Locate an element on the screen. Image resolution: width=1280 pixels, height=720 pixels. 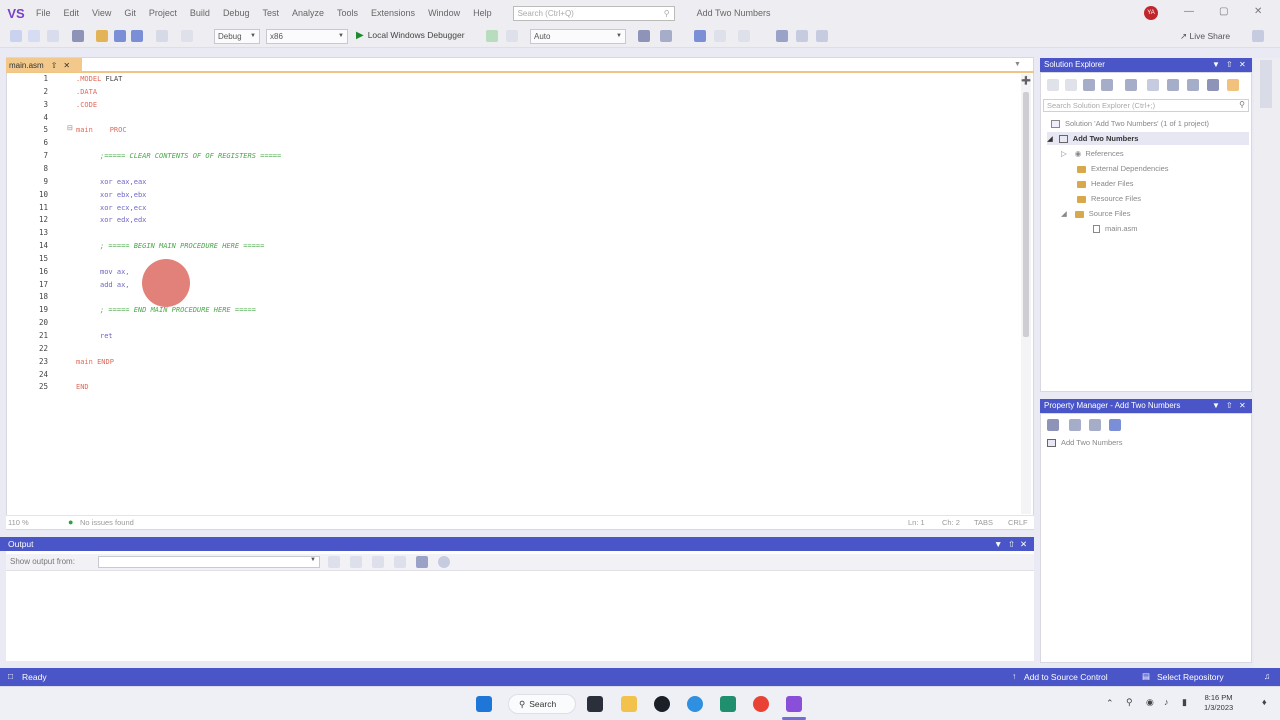
code-line: ret is located at coordinates (106, 336).